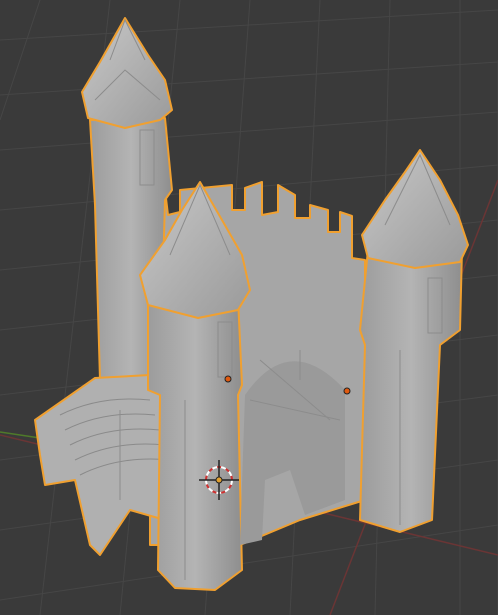  I want to click on tower-right, so click(411, 391).